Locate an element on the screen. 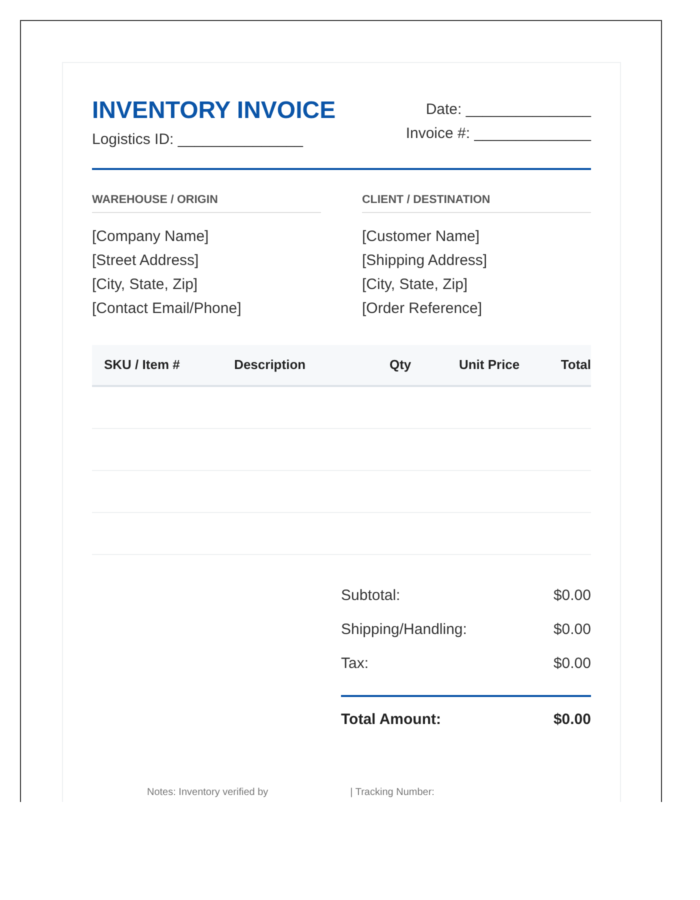 Image resolution: width=700 pixels, height=900 pixels. total-value: $0.00 is located at coordinates (572, 719).